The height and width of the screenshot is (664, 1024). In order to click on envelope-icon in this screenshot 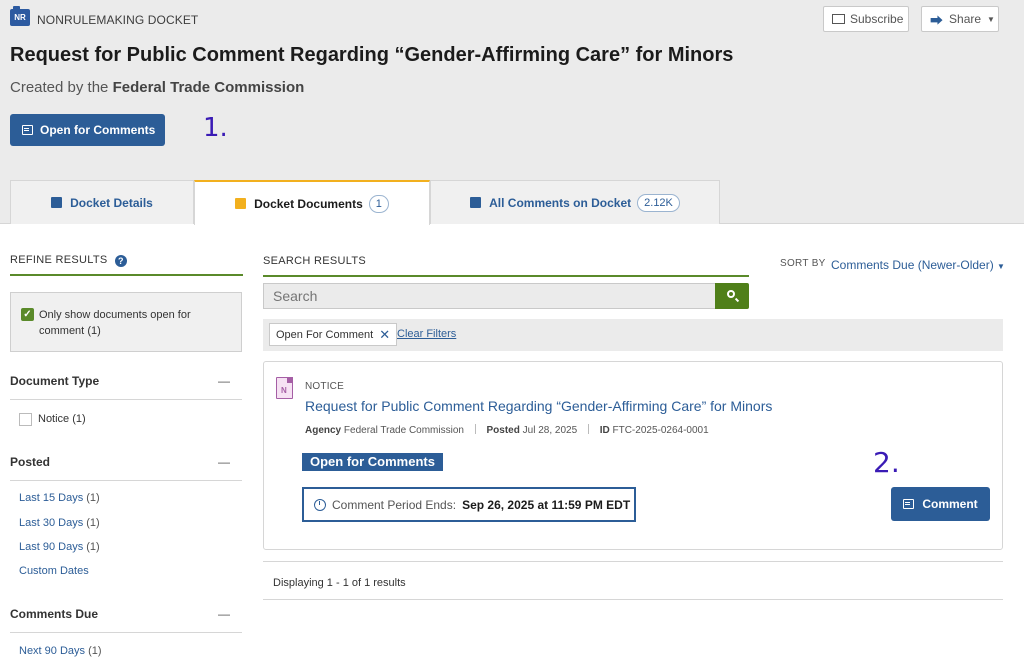, I will do `click(838, 19)`.